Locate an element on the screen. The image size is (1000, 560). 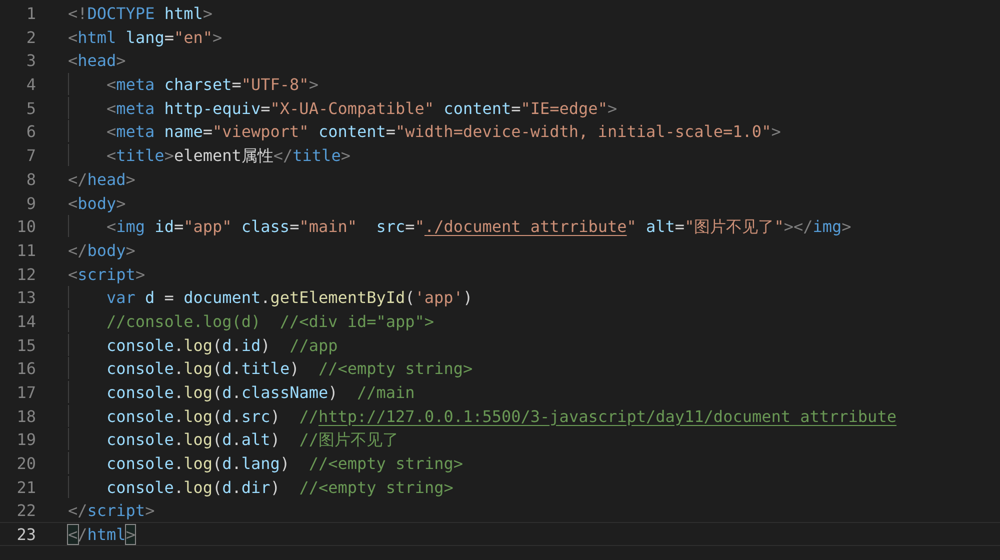
line-number: 19 is located at coordinates (26, 439).